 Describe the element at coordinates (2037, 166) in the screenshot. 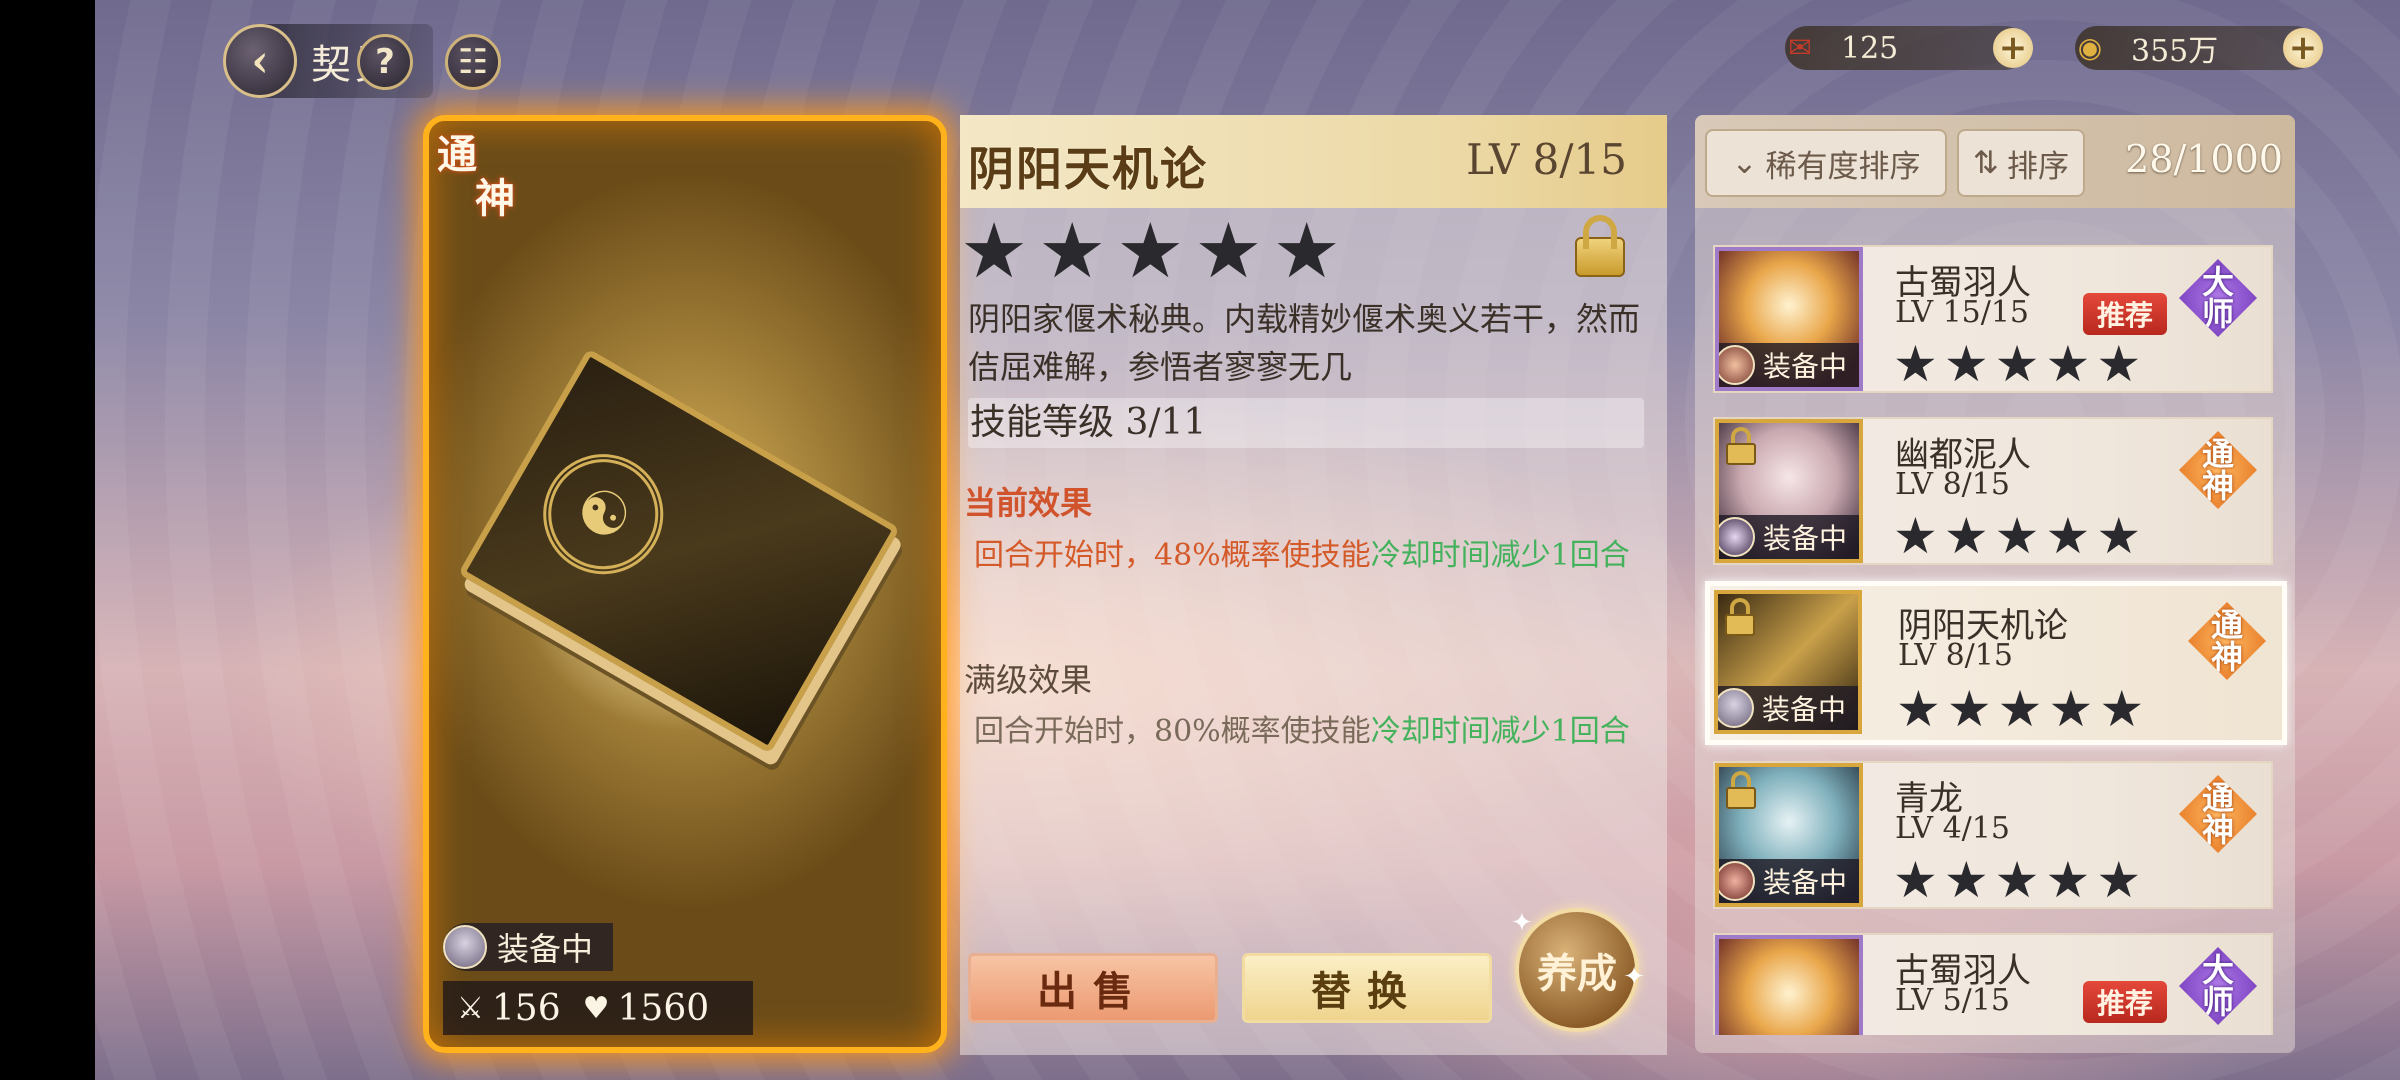

I see `sort-order-label: 排序` at that location.